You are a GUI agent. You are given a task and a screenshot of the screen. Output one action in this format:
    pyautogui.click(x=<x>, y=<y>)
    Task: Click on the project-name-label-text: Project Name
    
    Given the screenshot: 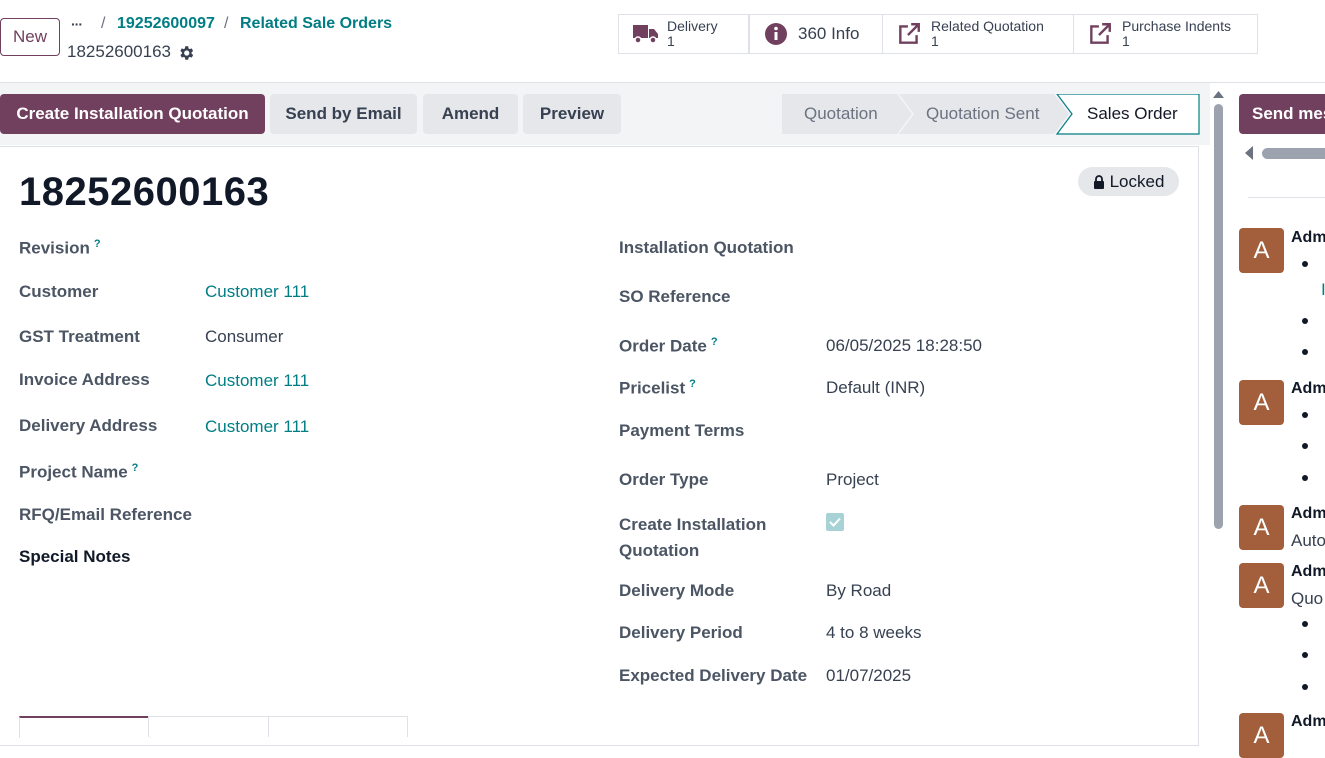 What is the action you would take?
    pyautogui.click(x=73, y=472)
    